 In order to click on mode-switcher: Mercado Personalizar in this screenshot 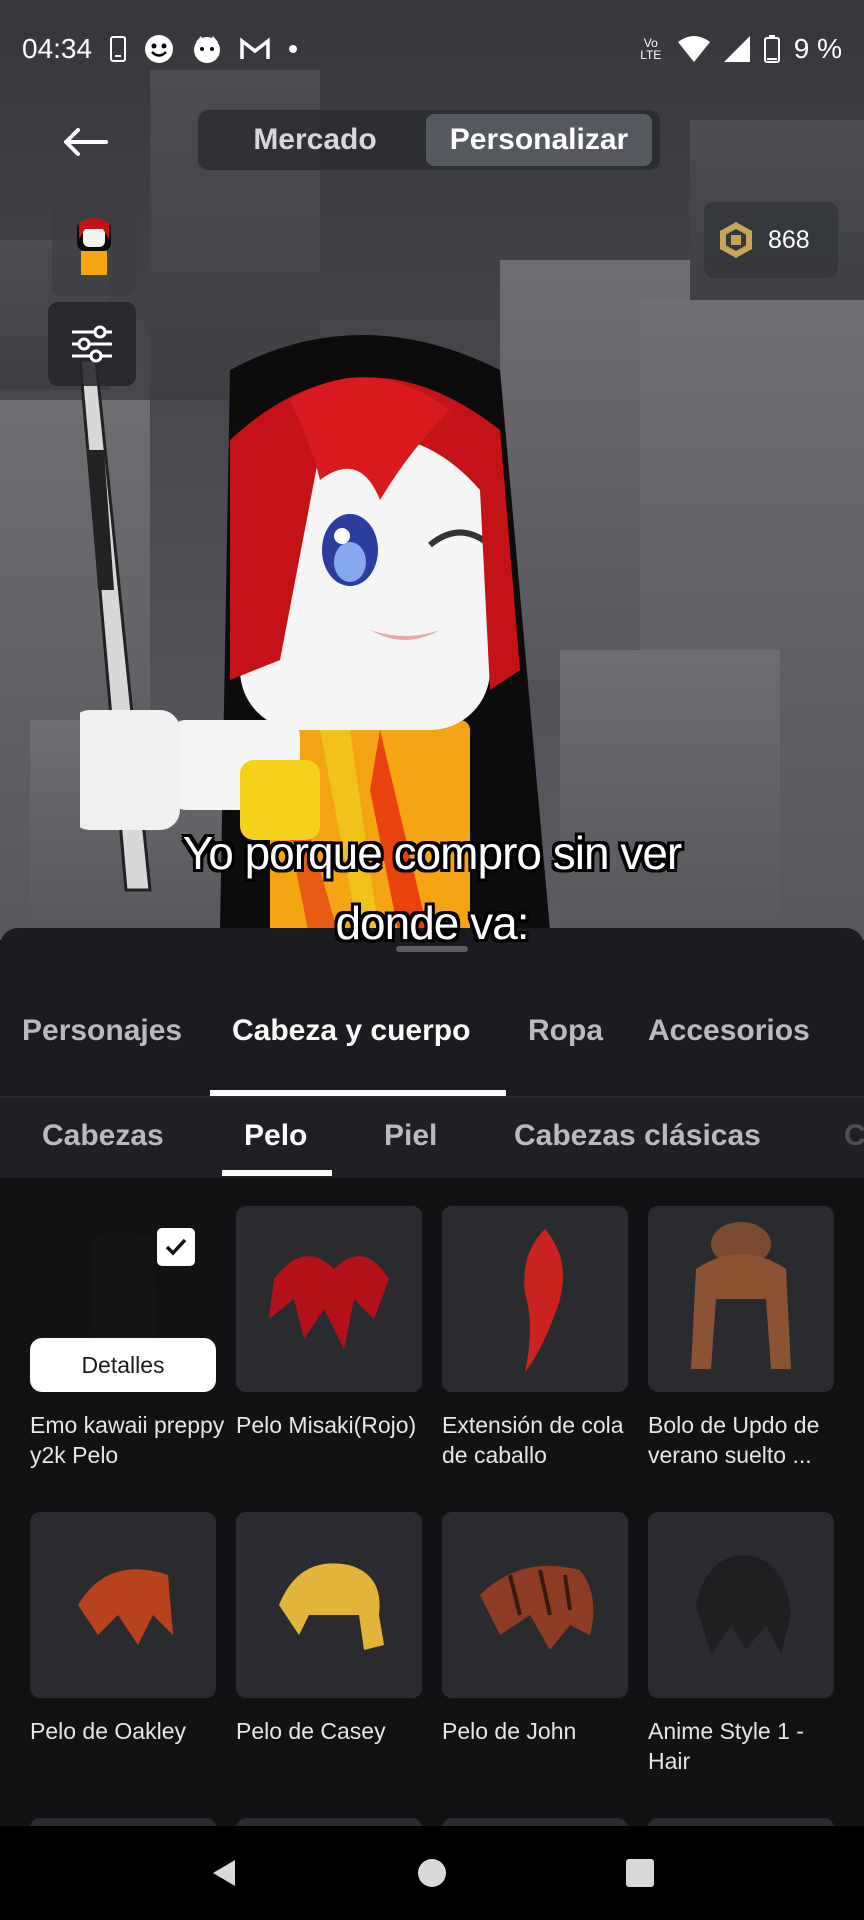, I will do `click(429, 140)`.